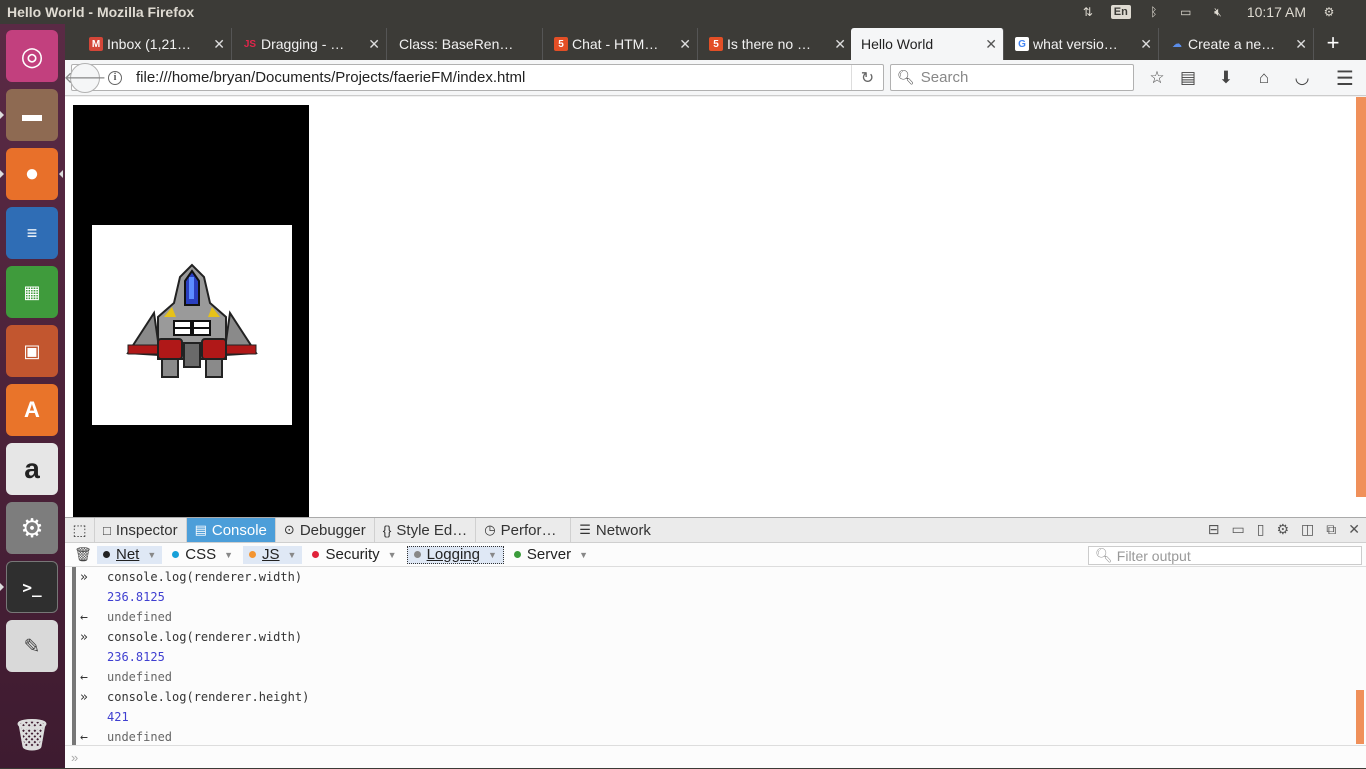 Image resolution: width=1366 pixels, height=769 pixels. What do you see at coordinates (1214, 529) in the screenshot?
I see `responsive-design-icon: ⊟` at bounding box center [1214, 529].